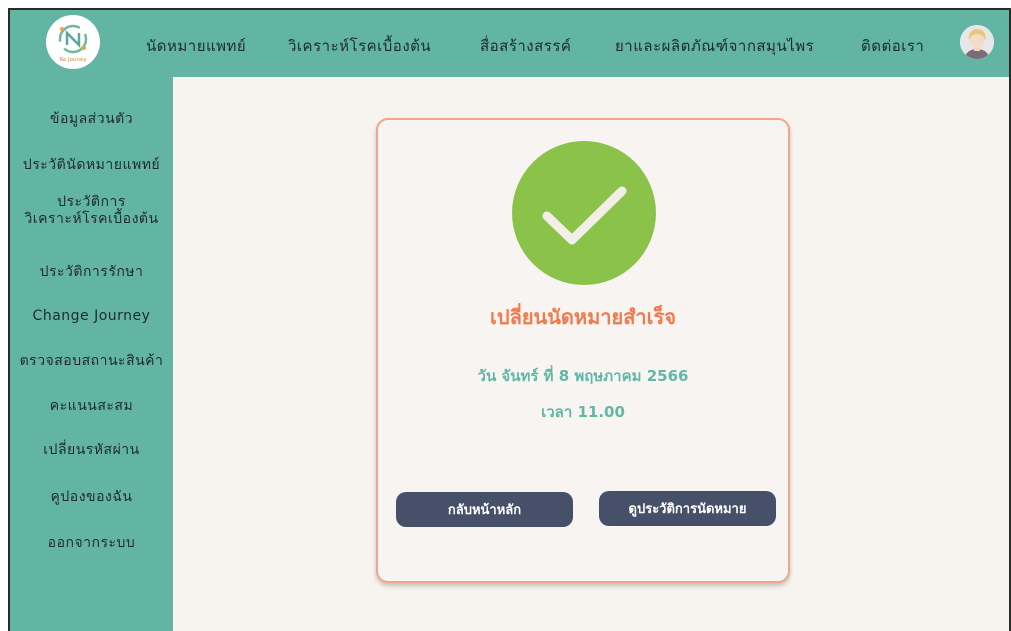  I want to click on appointment-date: วัน จันทร์ ที่ 8 พฤษภาคม 2566, so click(583, 376).